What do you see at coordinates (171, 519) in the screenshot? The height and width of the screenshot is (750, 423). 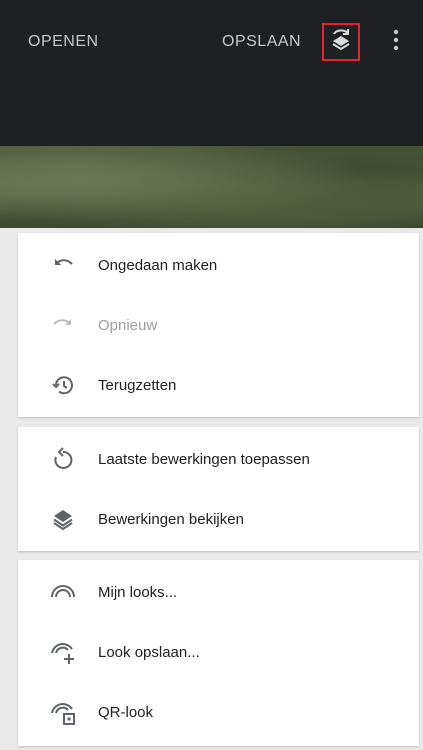 I see `menu-item-label: Bewerkingen bekijken` at bounding box center [171, 519].